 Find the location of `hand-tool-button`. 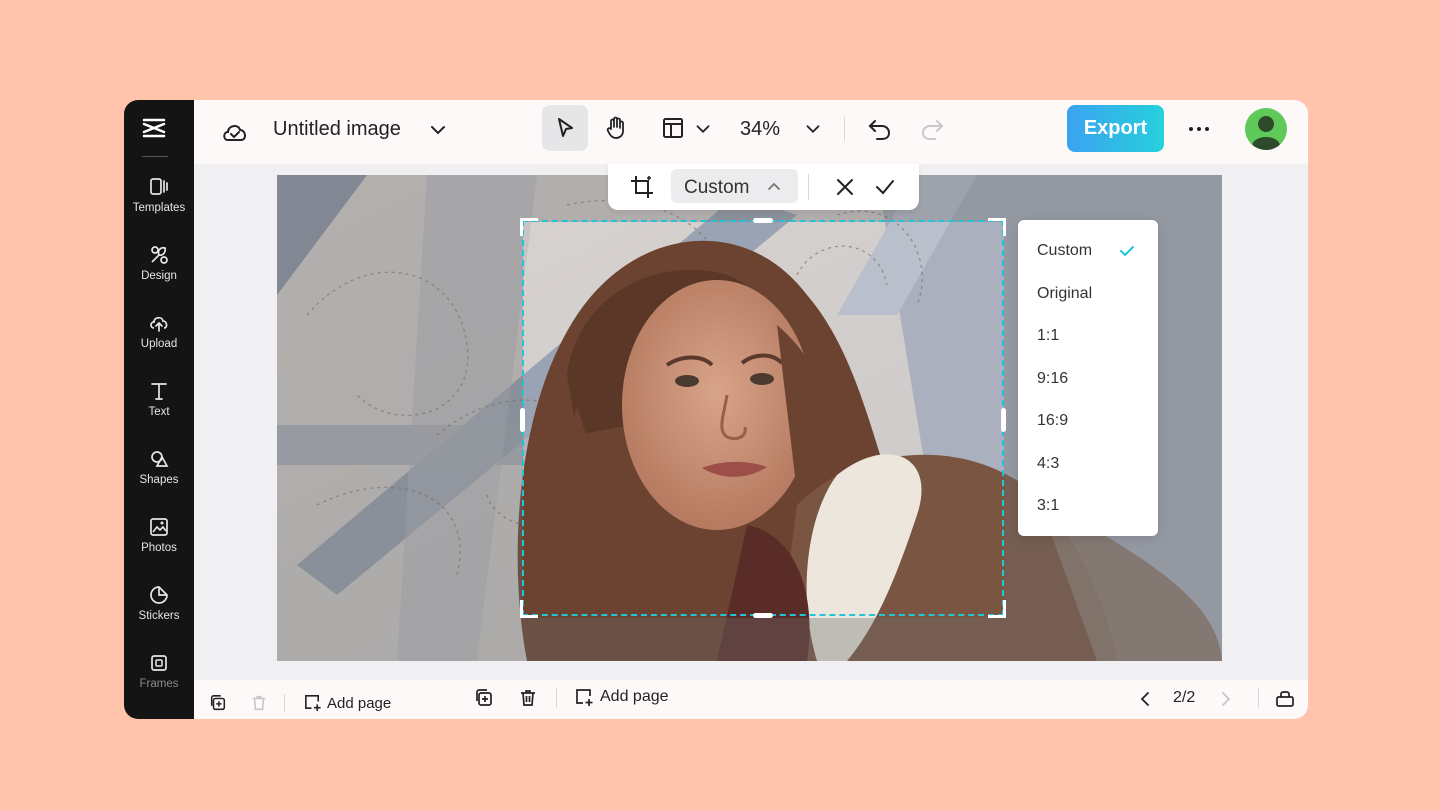

hand-tool-button is located at coordinates (616, 128).